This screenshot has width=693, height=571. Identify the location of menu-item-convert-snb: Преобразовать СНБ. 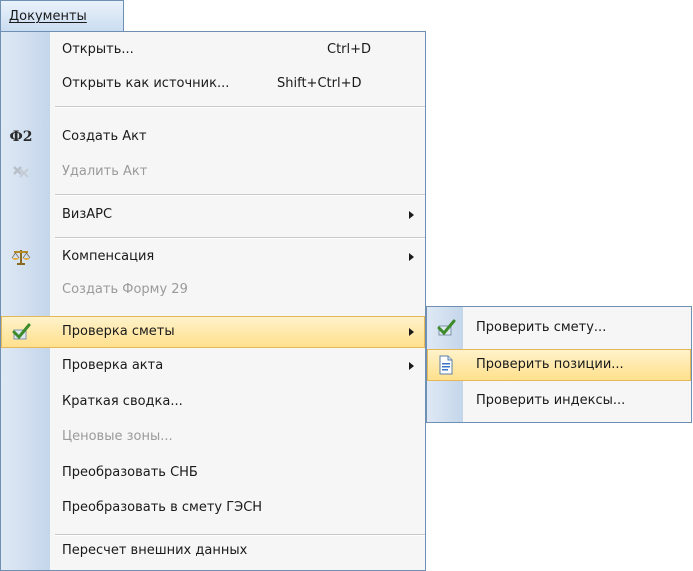
(213, 473).